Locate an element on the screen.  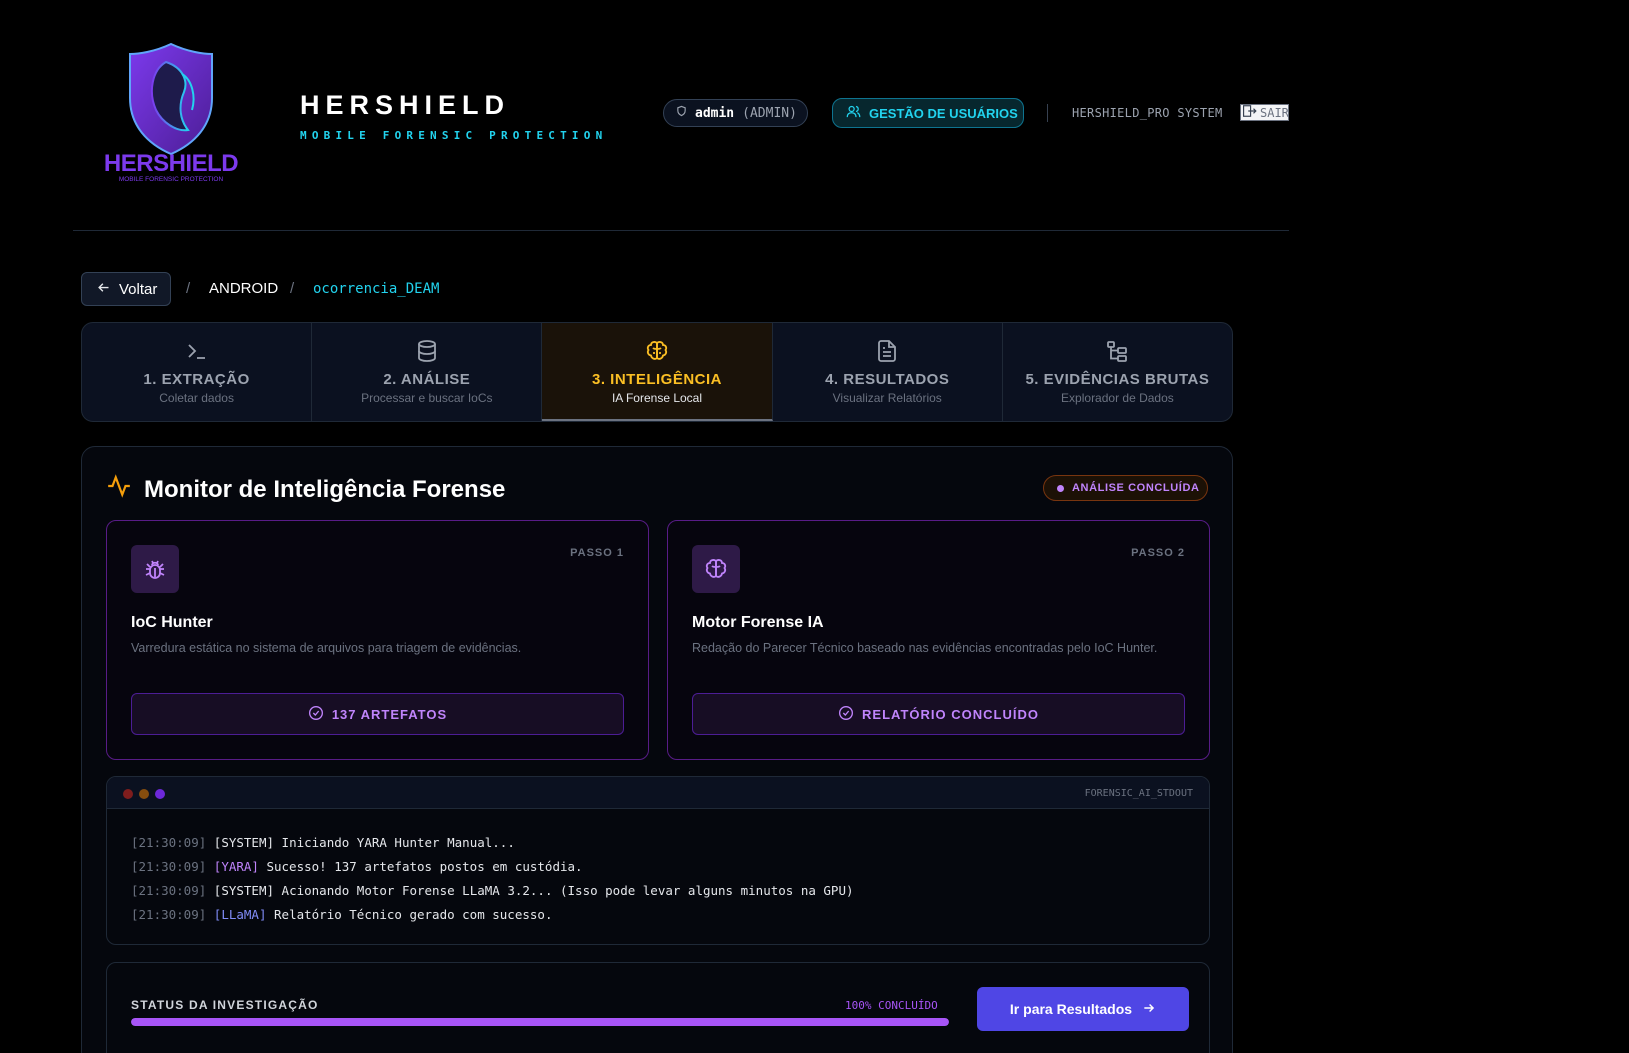
back-label: Voltar is located at coordinates (138, 289).